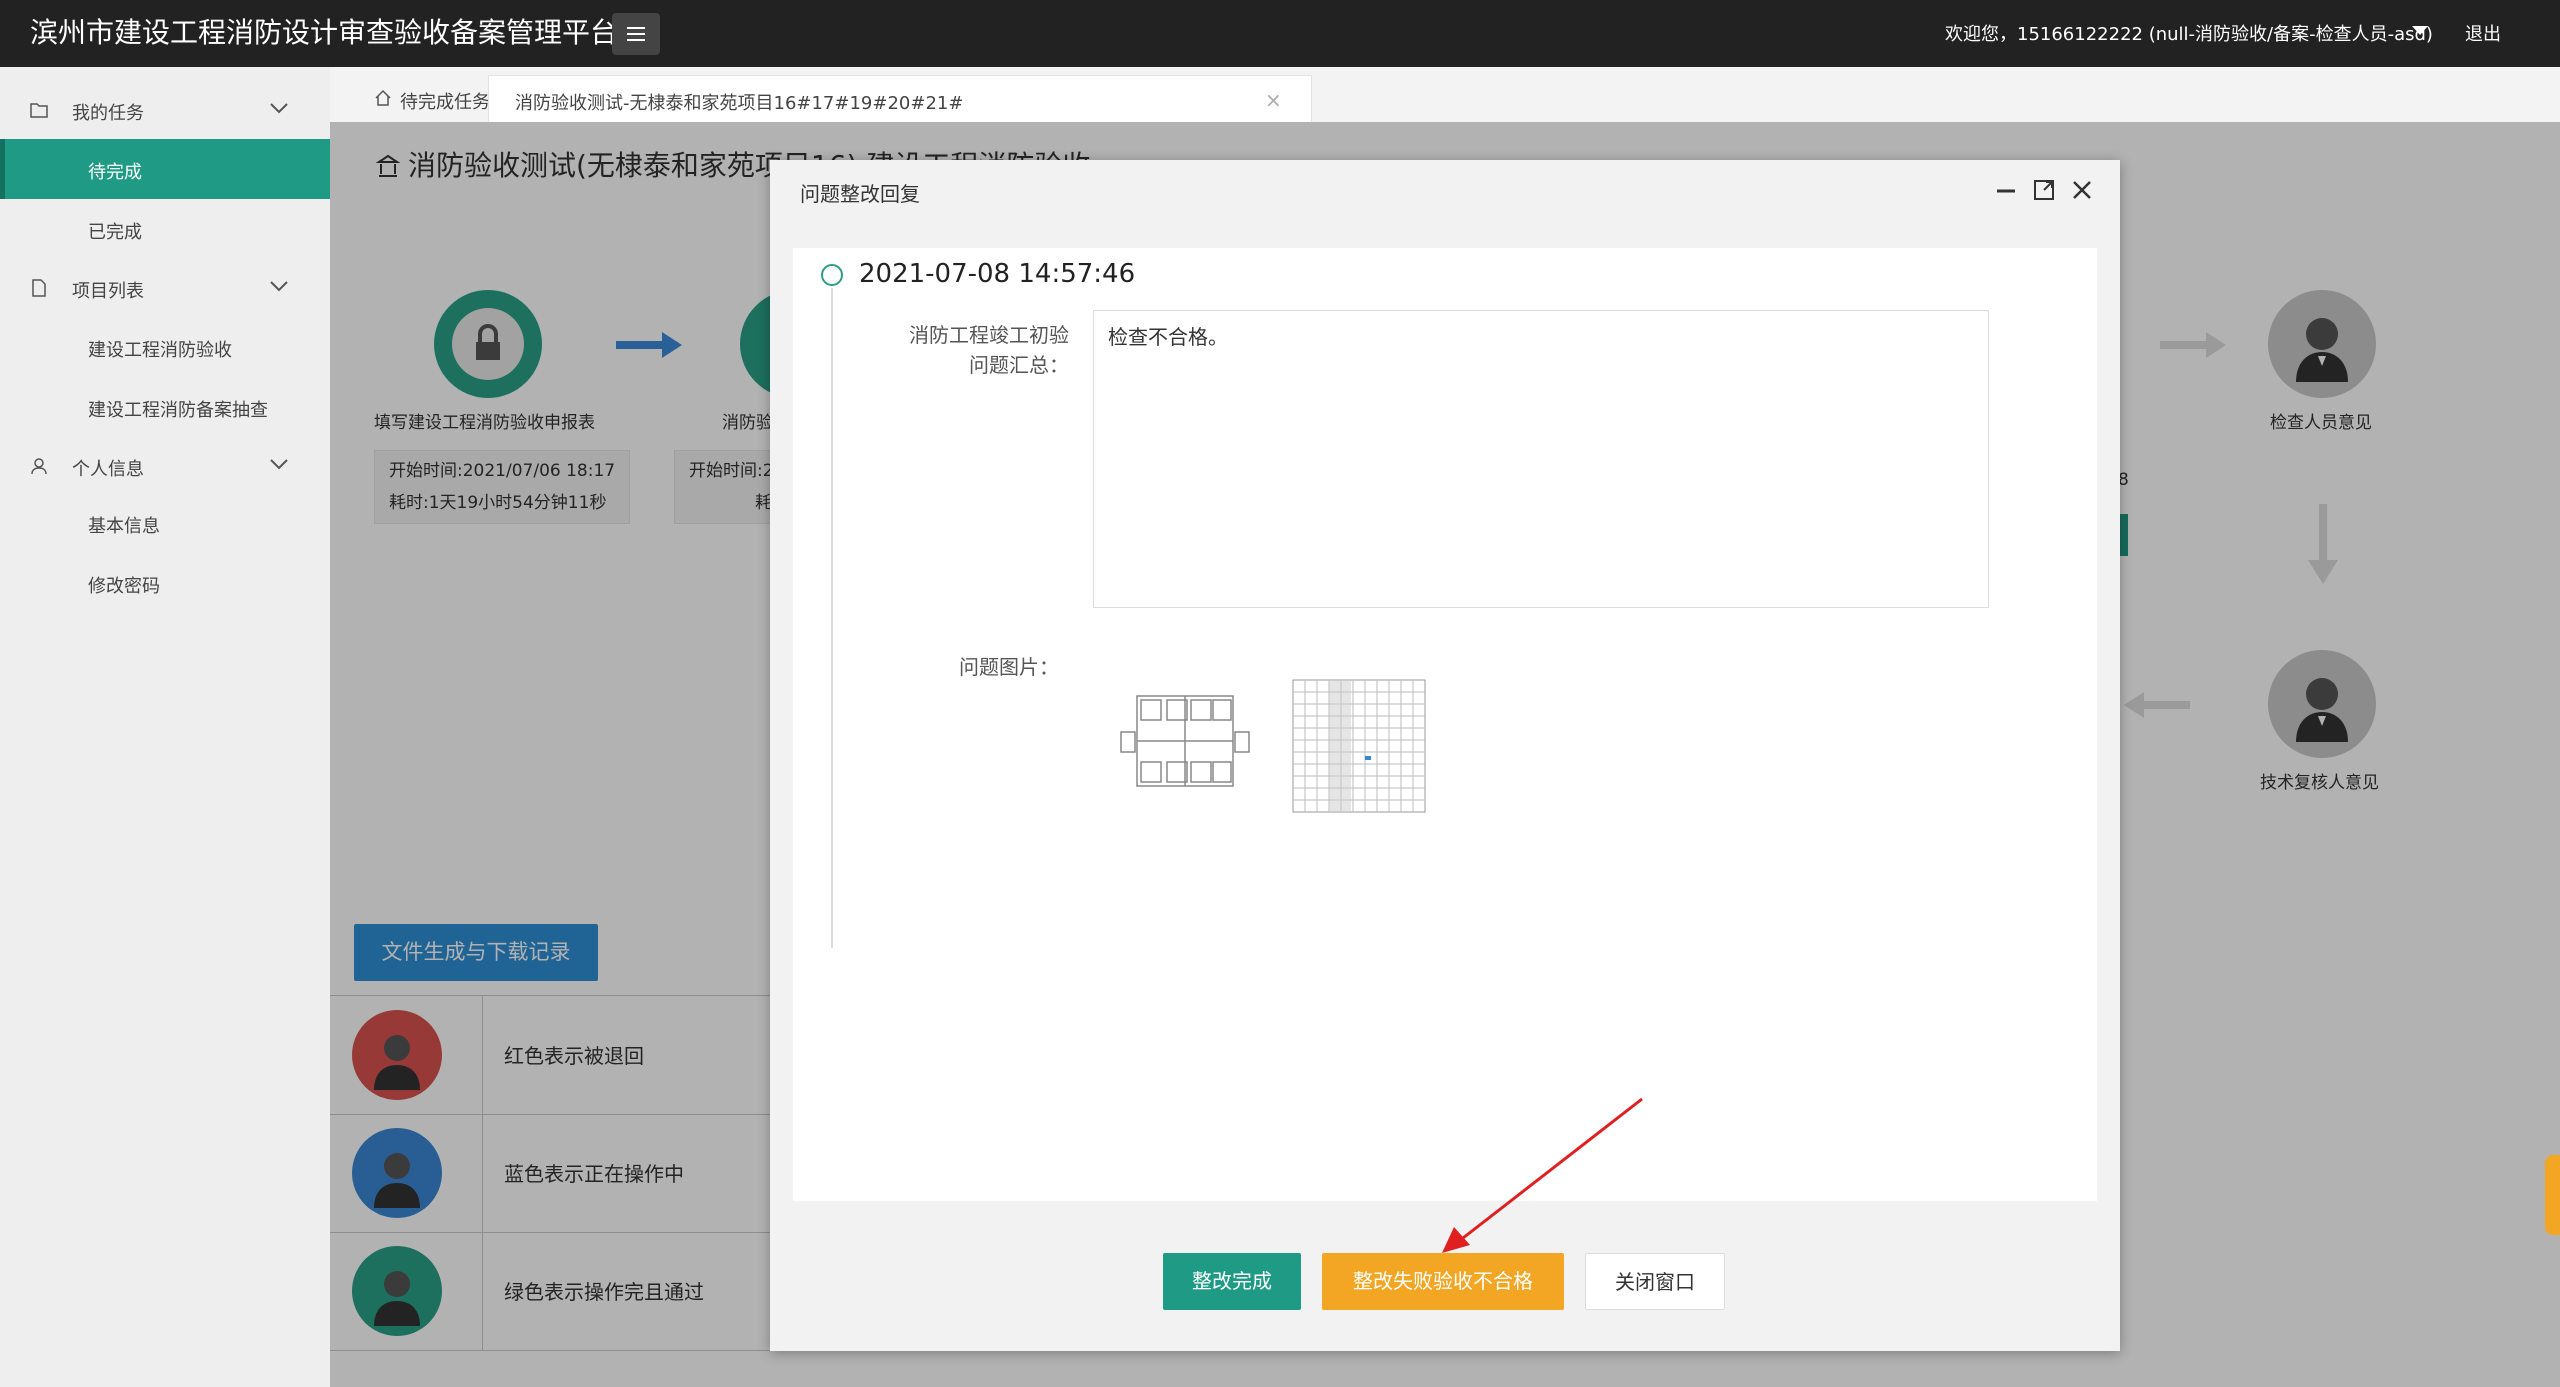 The image size is (2560, 1387). Describe the element at coordinates (2420, 30) in the screenshot. I see `caret-down-icon` at that location.